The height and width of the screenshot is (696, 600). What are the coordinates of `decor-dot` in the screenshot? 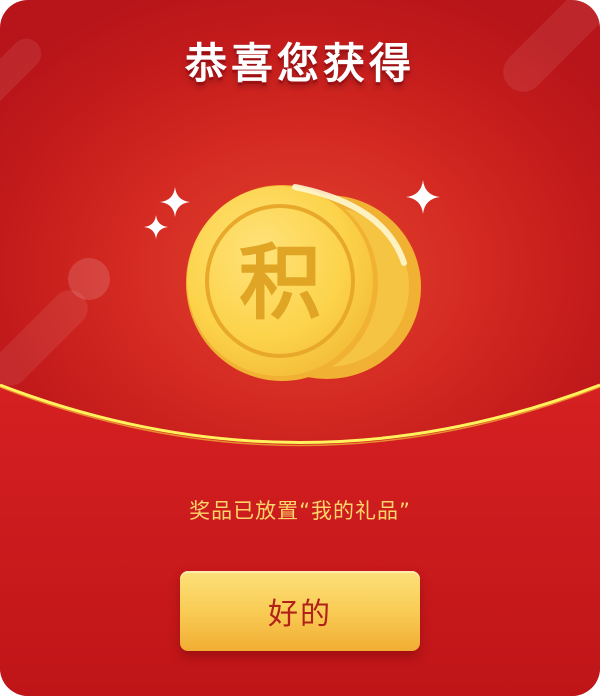 It's located at (89, 279).